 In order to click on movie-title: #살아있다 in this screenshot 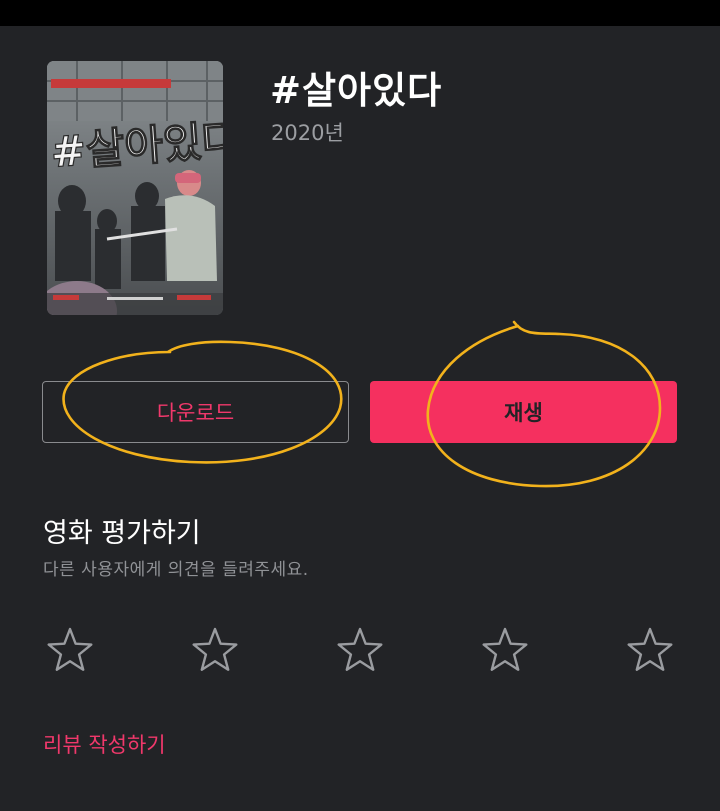, I will do `click(356, 90)`.